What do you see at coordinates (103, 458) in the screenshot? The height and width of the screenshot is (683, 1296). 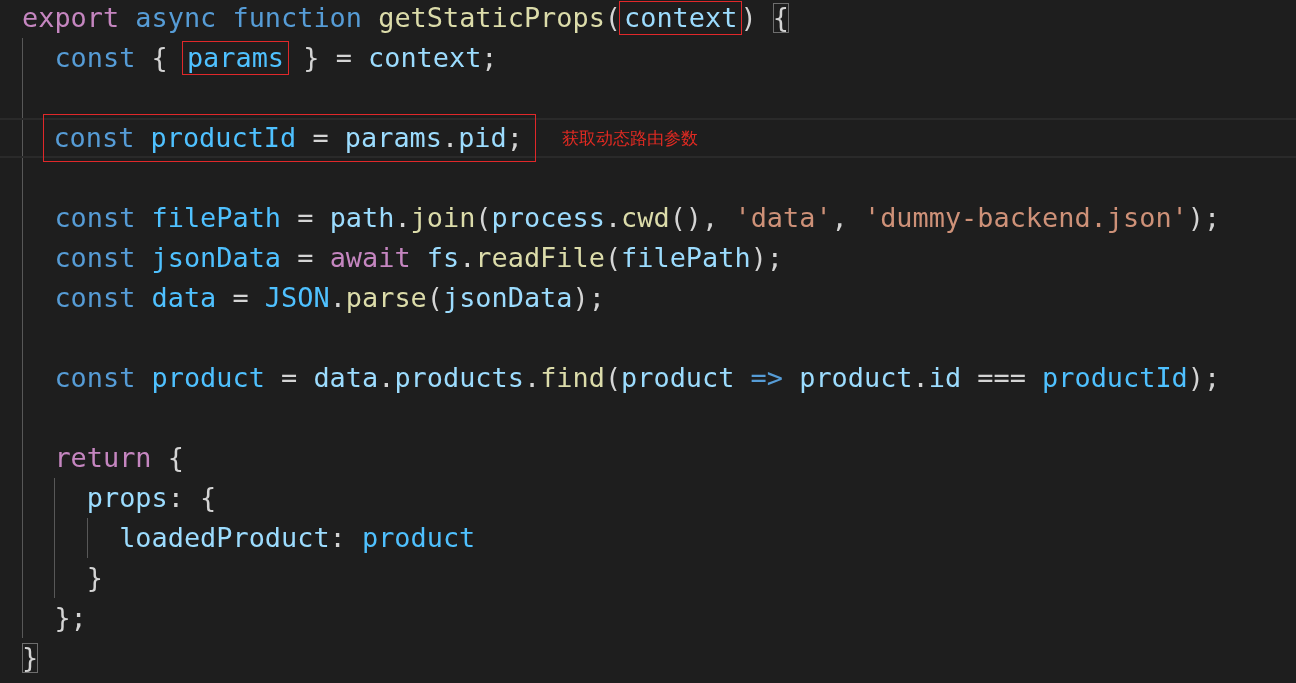 I see `code-text: return` at bounding box center [103, 458].